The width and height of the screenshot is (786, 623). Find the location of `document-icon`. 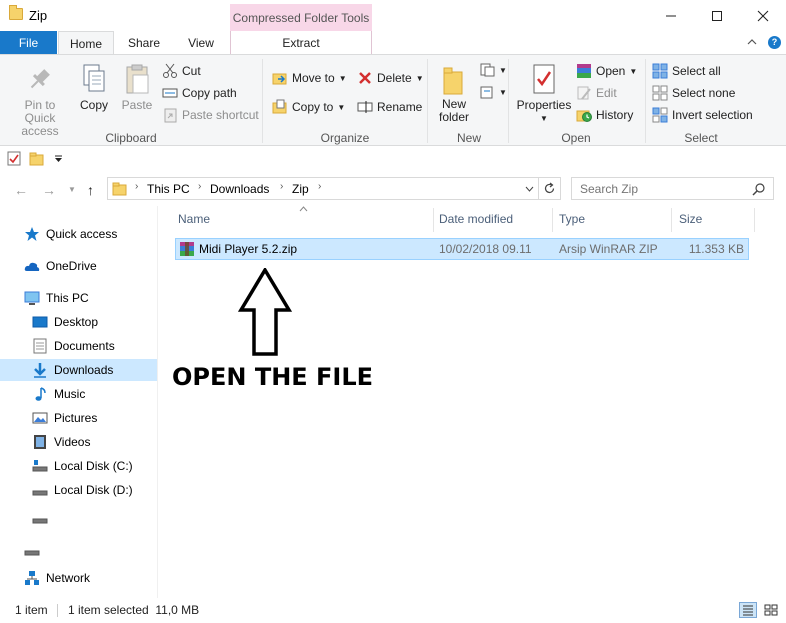

document-icon is located at coordinates (40, 346).